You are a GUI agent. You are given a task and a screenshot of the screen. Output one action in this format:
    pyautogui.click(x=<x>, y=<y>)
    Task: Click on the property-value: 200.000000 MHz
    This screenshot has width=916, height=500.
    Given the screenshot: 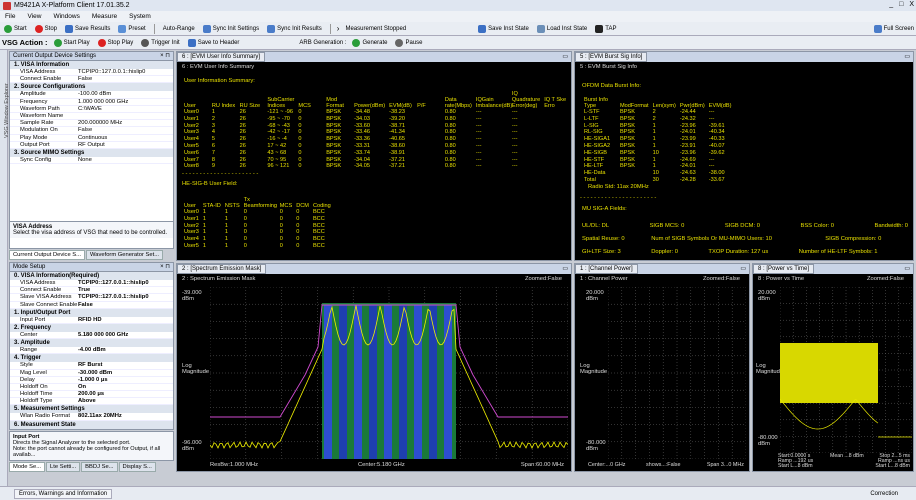 What is the action you would take?
    pyautogui.click(x=125, y=123)
    